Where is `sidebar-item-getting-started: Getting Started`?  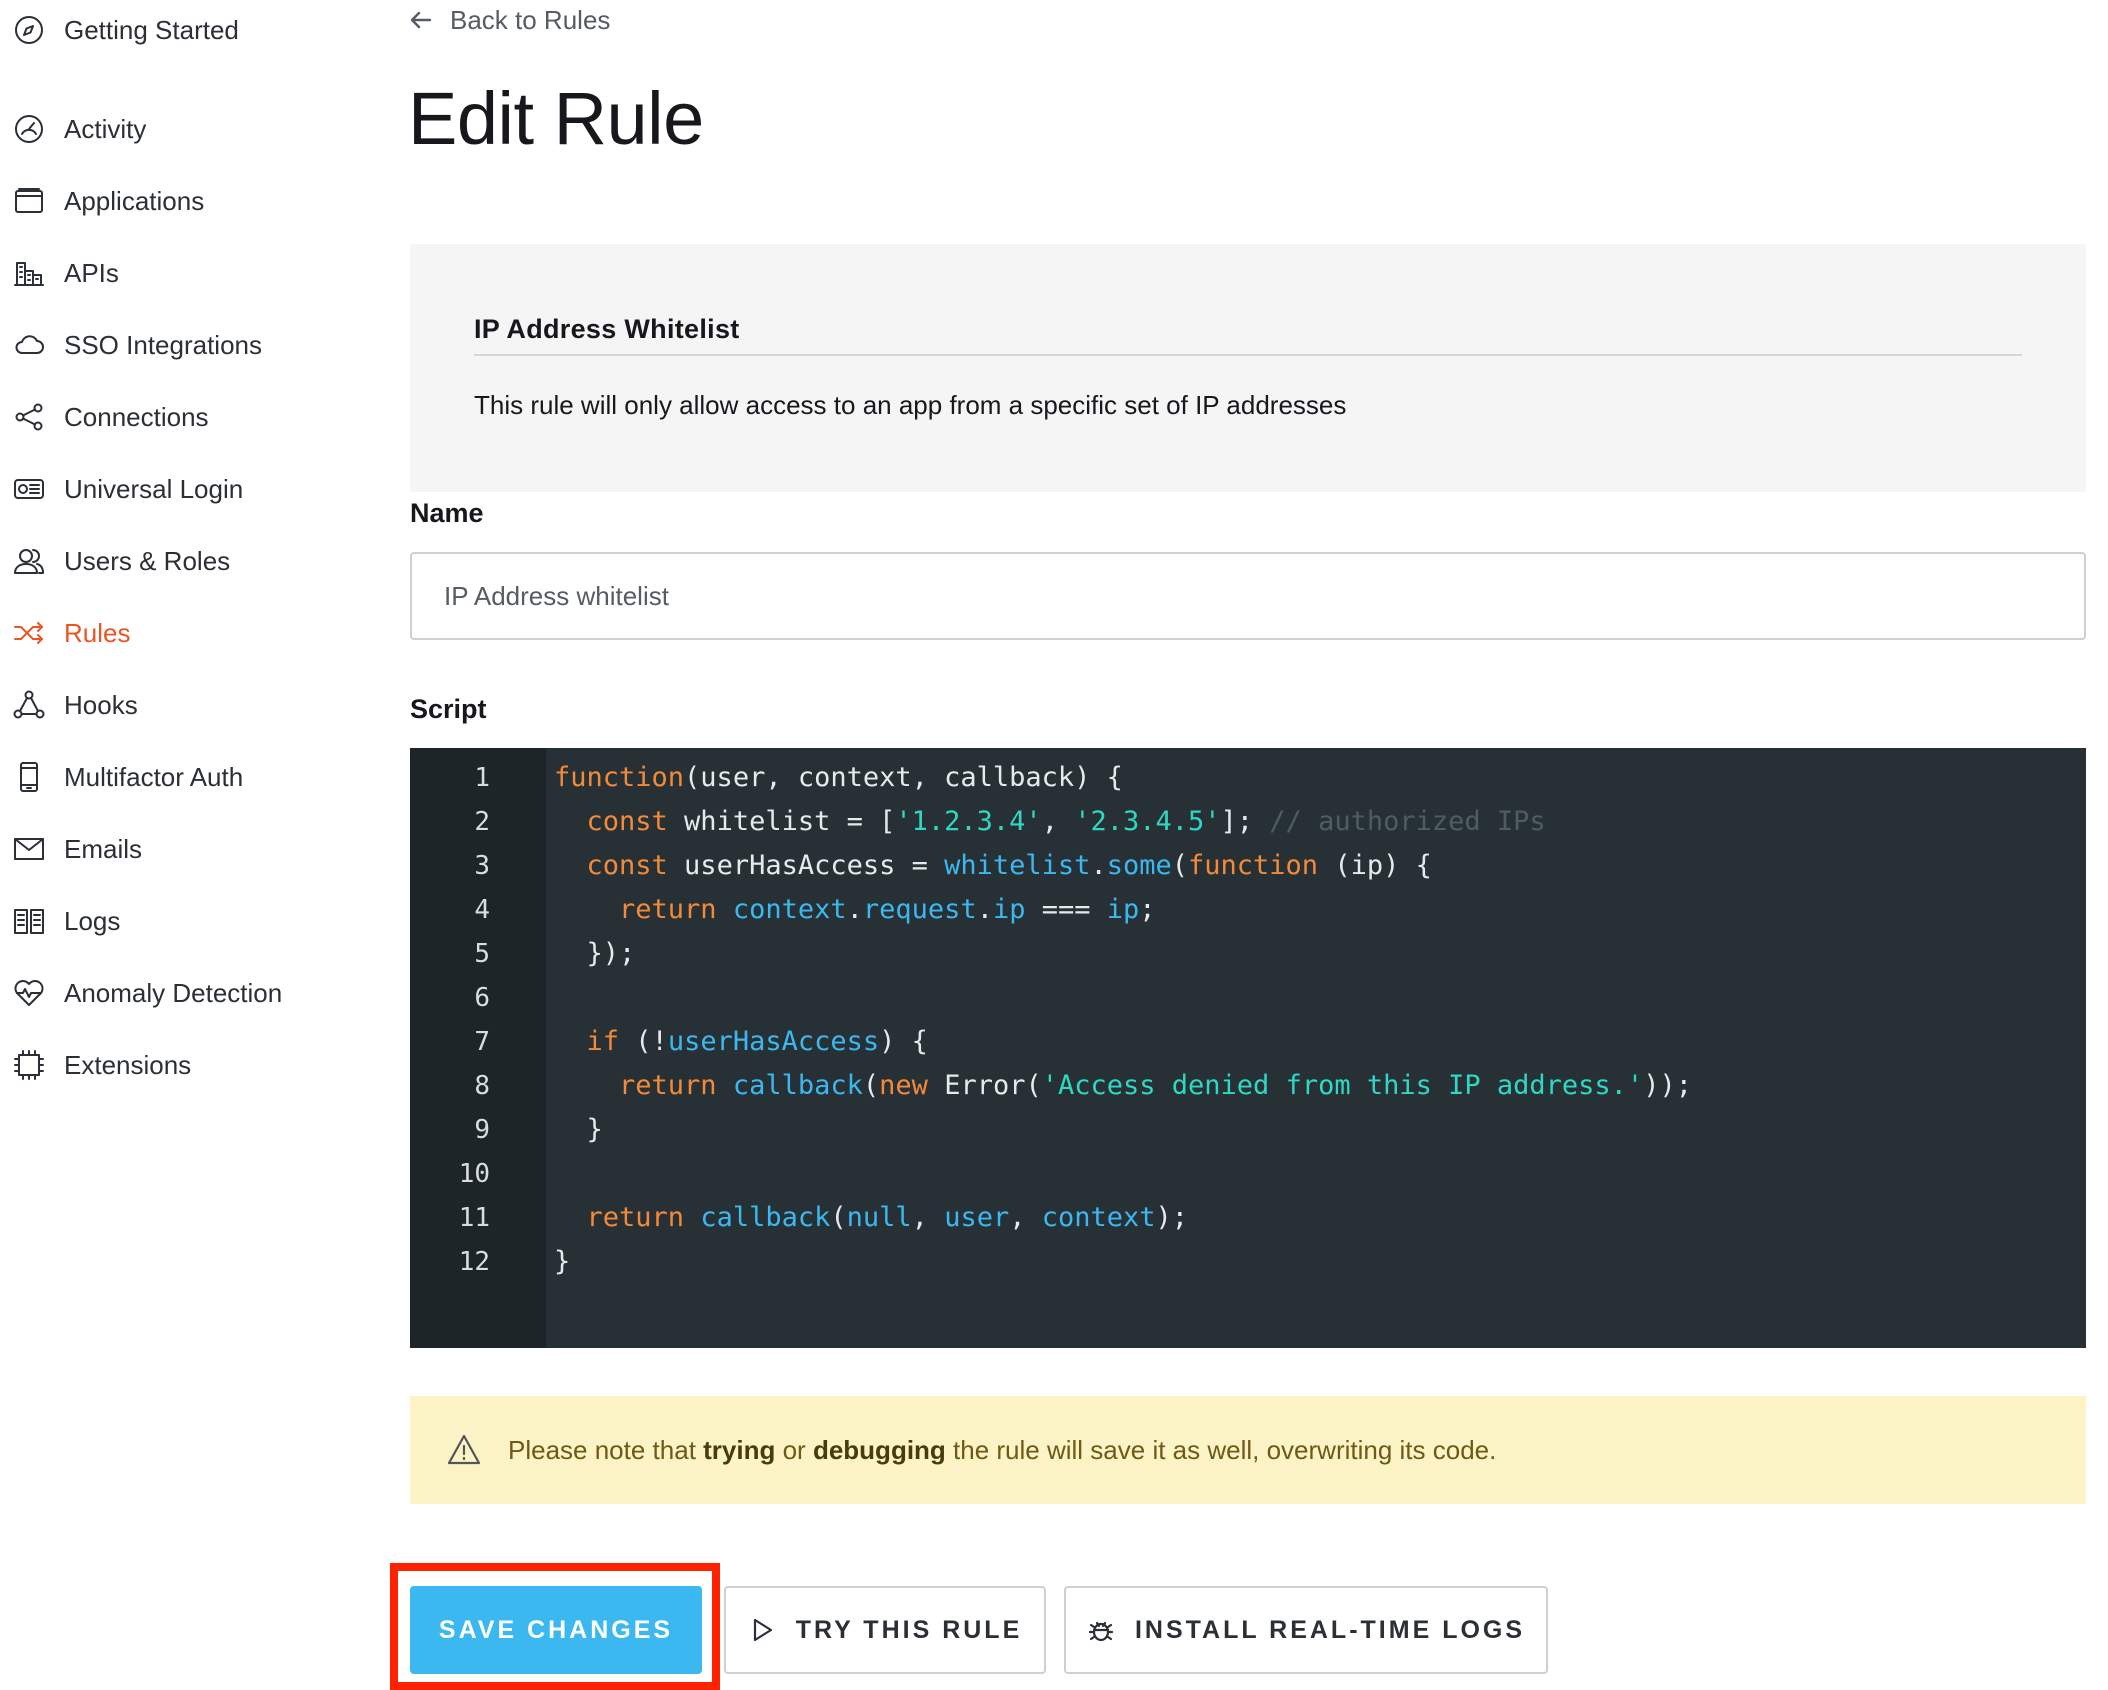 sidebar-item-getting-started: Getting Started is located at coordinates (125, 30).